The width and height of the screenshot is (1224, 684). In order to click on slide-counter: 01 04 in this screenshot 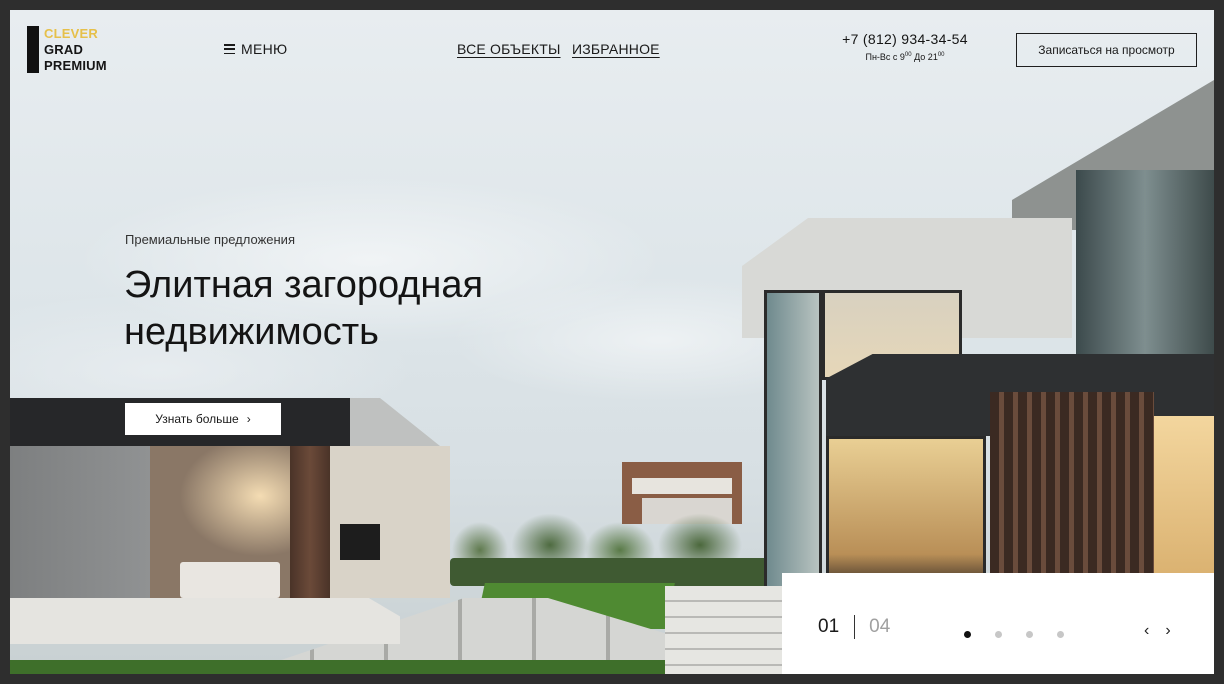, I will do `click(854, 627)`.